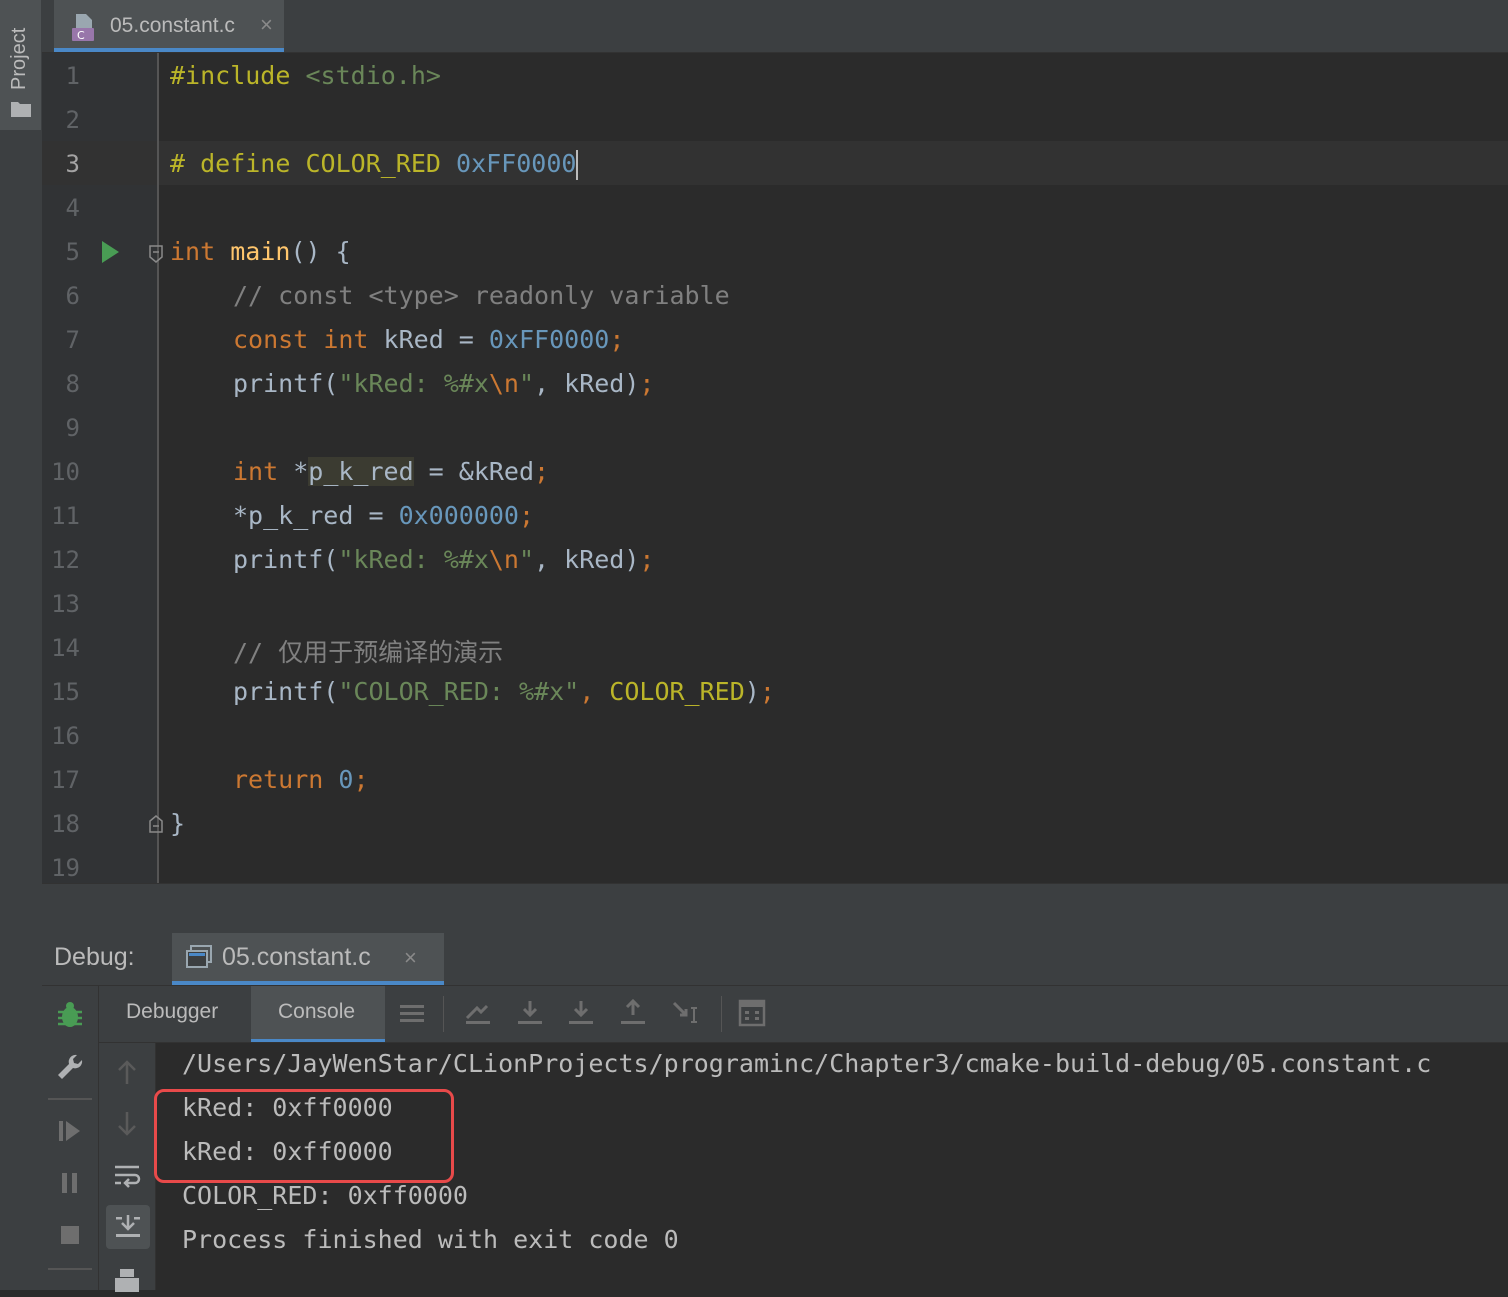 The image size is (1508, 1297). What do you see at coordinates (65, 736) in the screenshot?
I see `line-number: 16` at bounding box center [65, 736].